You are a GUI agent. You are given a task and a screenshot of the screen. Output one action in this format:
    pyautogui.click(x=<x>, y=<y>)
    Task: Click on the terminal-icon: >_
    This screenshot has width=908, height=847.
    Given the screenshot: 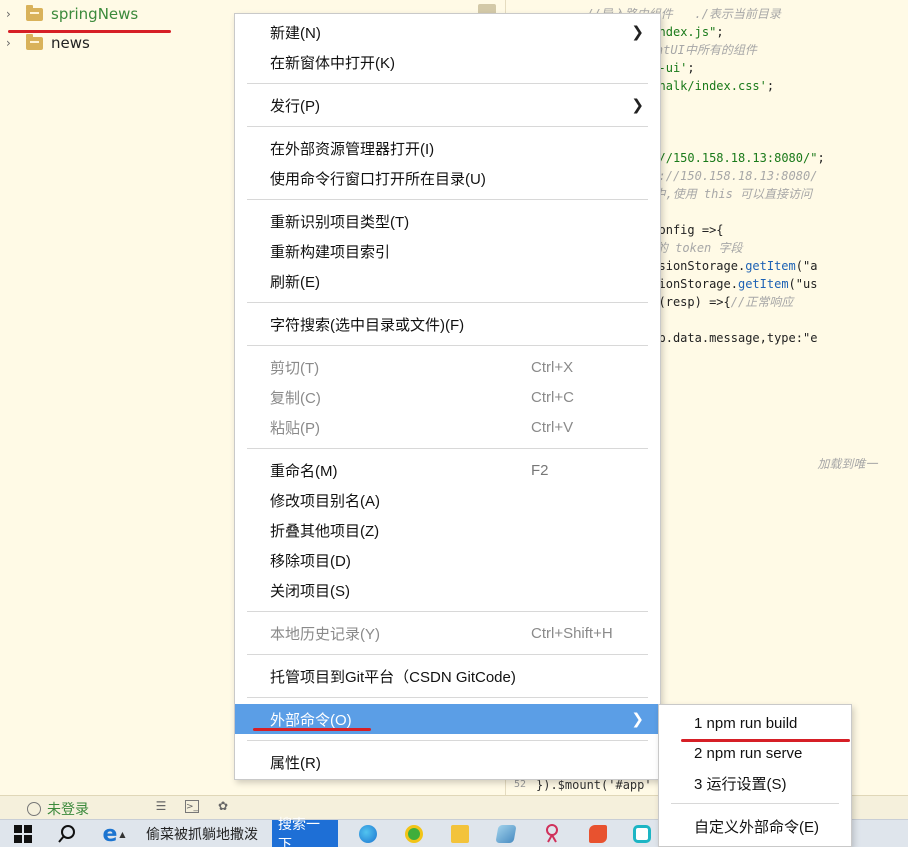 What is the action you would take?
    pyautogui.click(x=192, y=806)
    